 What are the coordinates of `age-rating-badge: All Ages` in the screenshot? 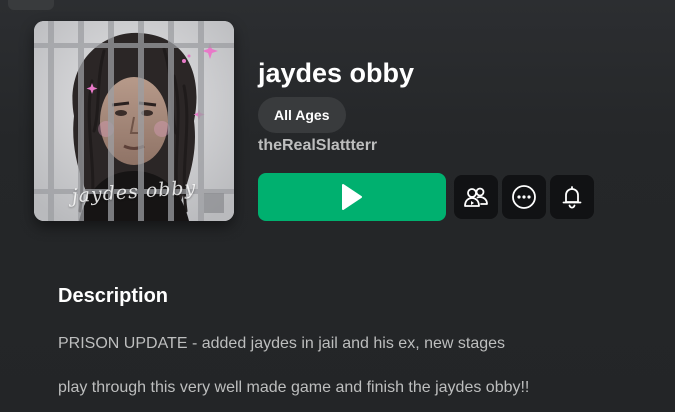 It's located at (302, 115).